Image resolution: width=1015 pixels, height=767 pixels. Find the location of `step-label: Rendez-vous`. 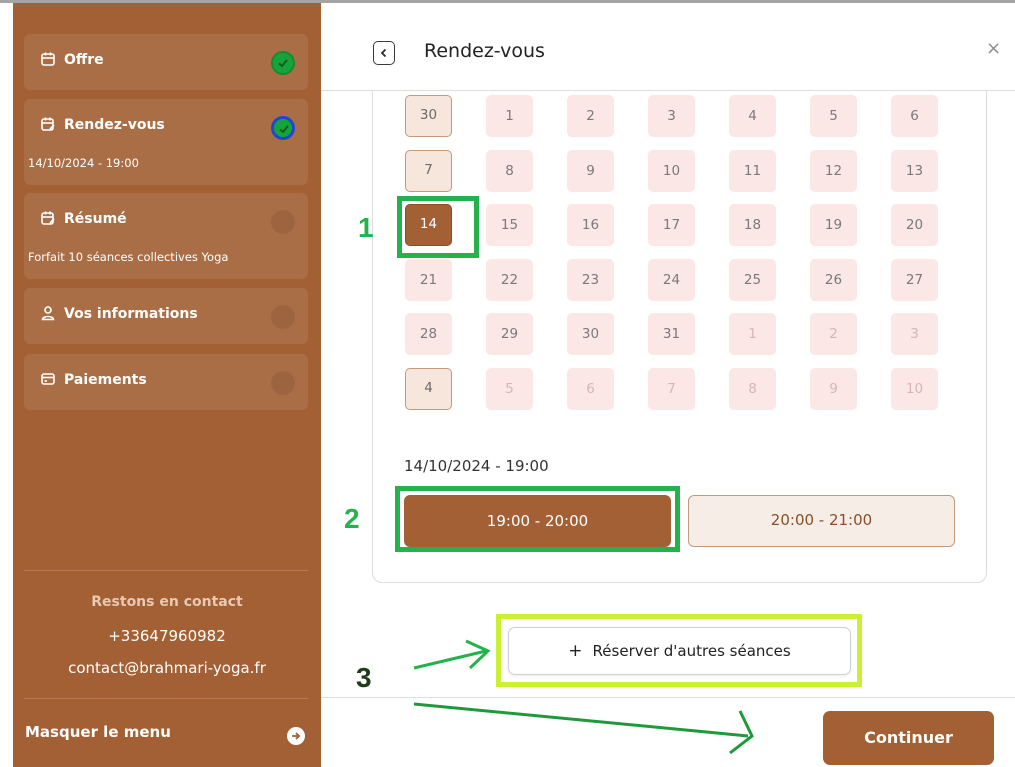

step-label: Rendez-vous is located at coordinates (114, 125).